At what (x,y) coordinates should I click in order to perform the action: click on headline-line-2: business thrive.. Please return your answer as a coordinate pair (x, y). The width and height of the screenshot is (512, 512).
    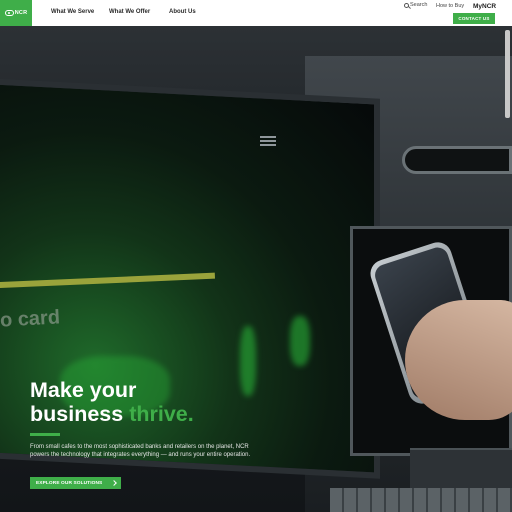
    Looking at the image, I should click on (112, 414).